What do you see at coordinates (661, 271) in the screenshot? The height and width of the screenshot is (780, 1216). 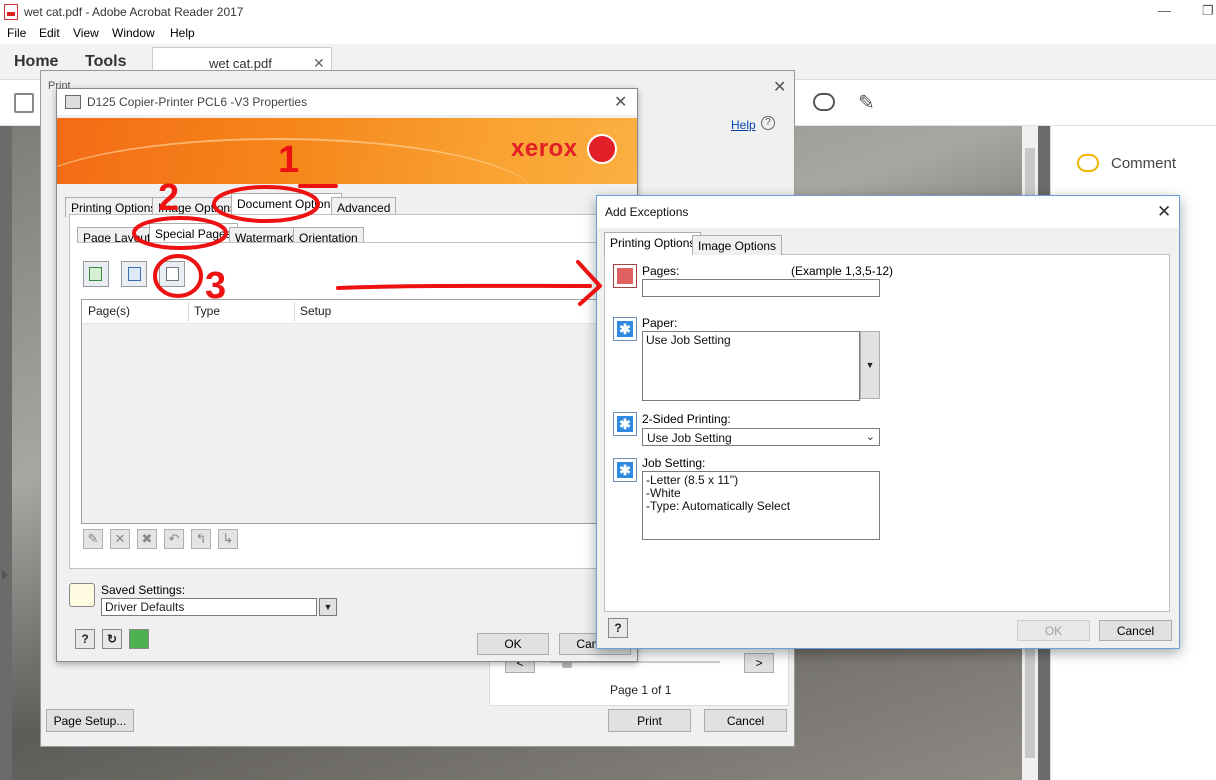 I see `pages-label: Pages:` at bounding box center [661, 271].